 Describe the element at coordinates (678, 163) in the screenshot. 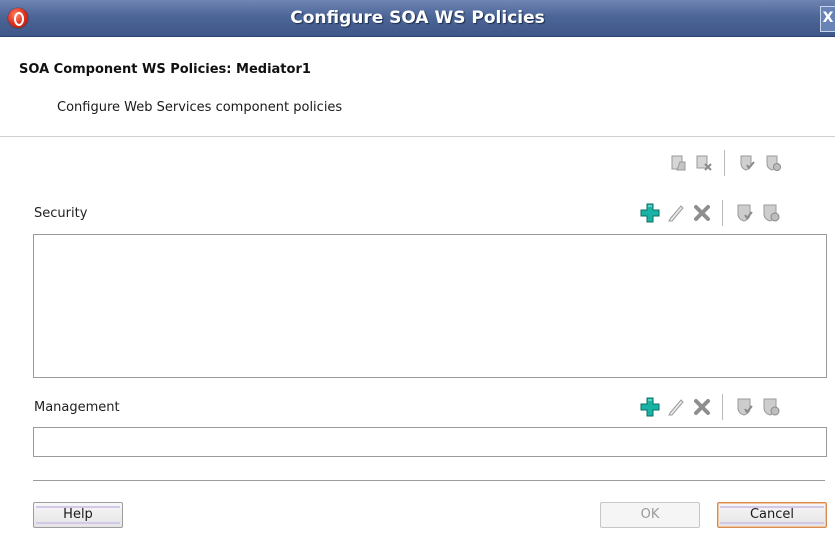

I see `attach-policy-icon` at that location.